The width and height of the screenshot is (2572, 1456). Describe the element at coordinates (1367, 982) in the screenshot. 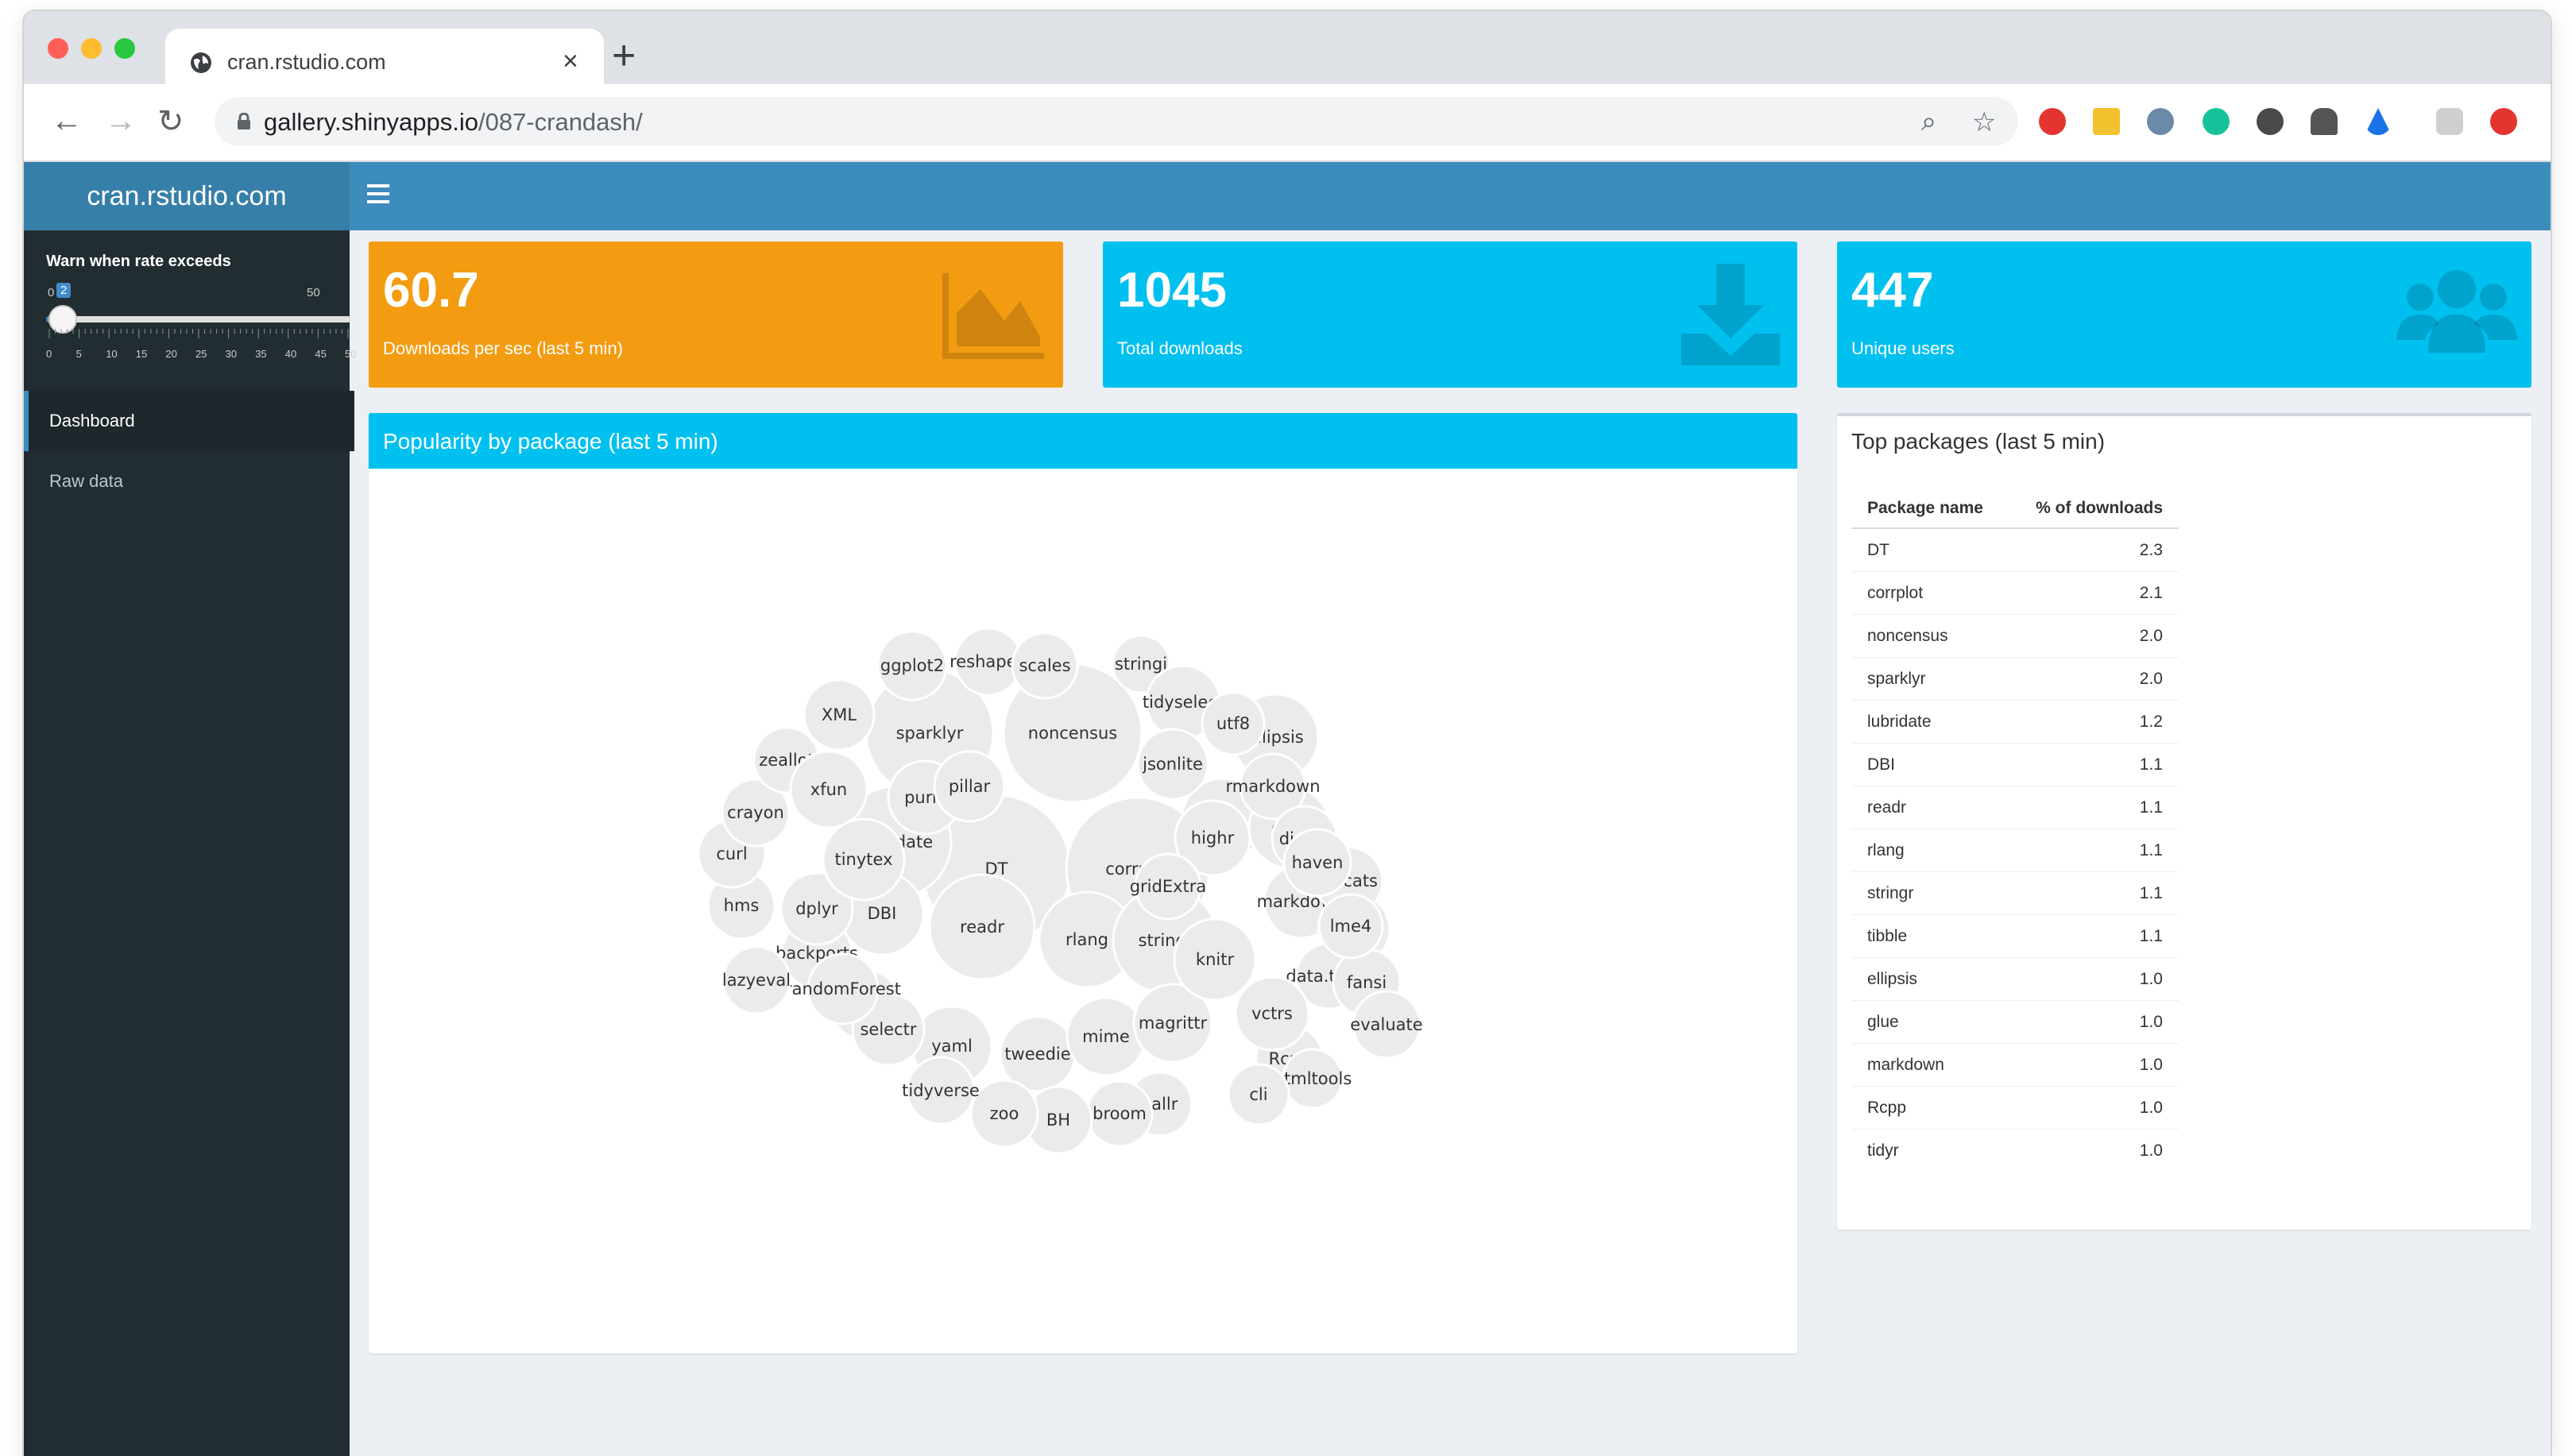

I see `bubble-label: fansi` at that location.